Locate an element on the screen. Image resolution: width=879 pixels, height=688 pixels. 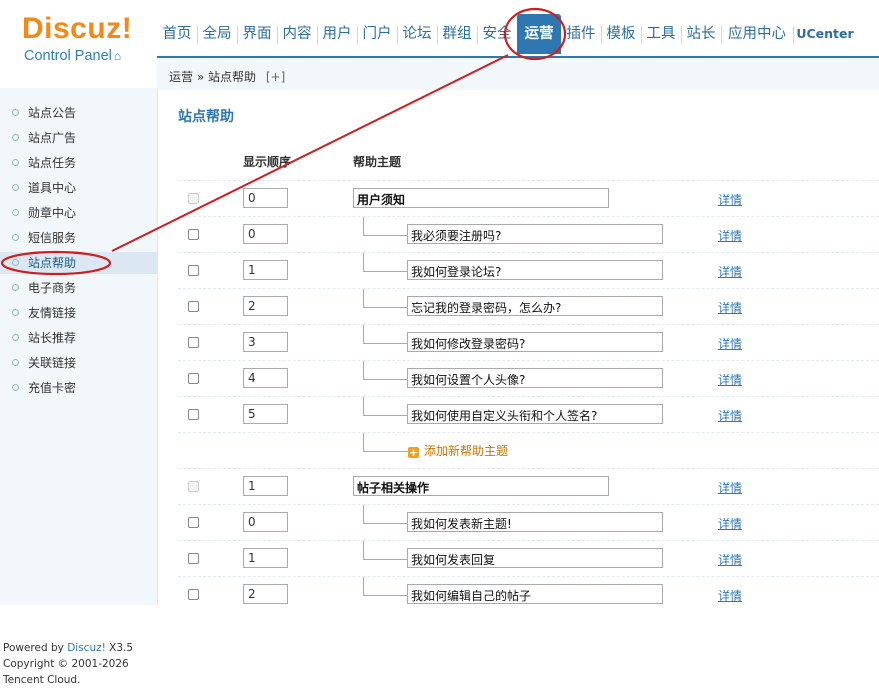
sidebar-item-3: 道具中心 is located at coordinates (78, 188).